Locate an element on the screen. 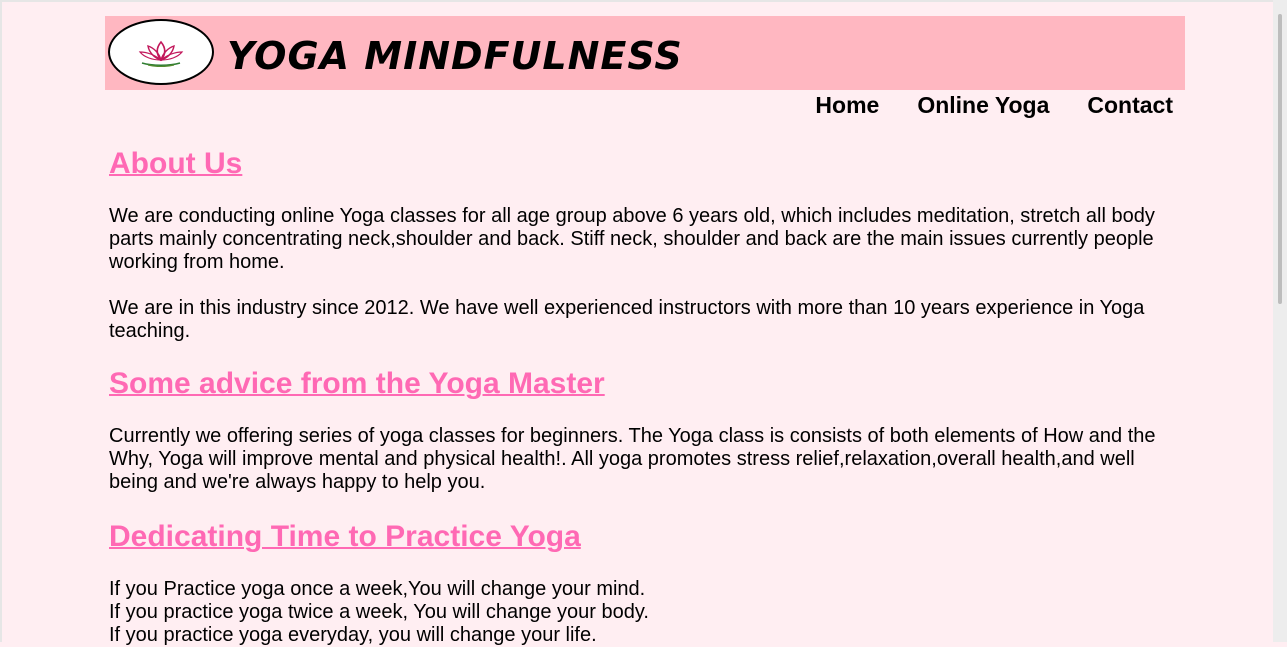 The image size is (1287, 647). lotus-icon is located at coordinates (161, 53).